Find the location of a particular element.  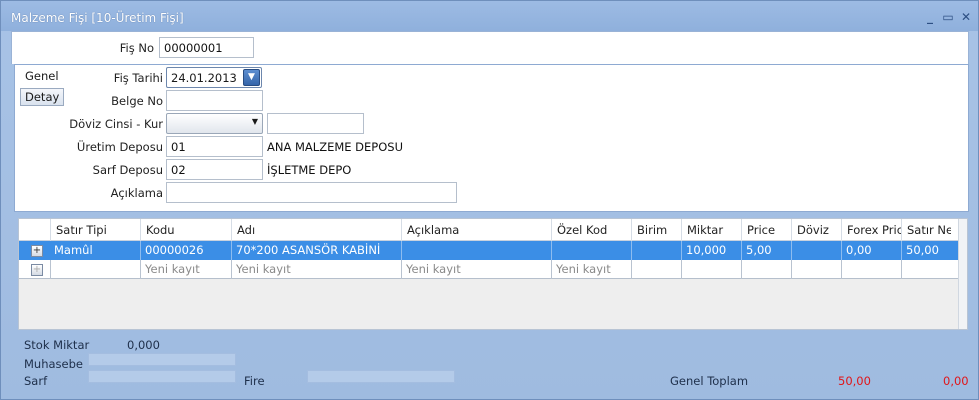

sarf-field is located at coordinates (162, 376).